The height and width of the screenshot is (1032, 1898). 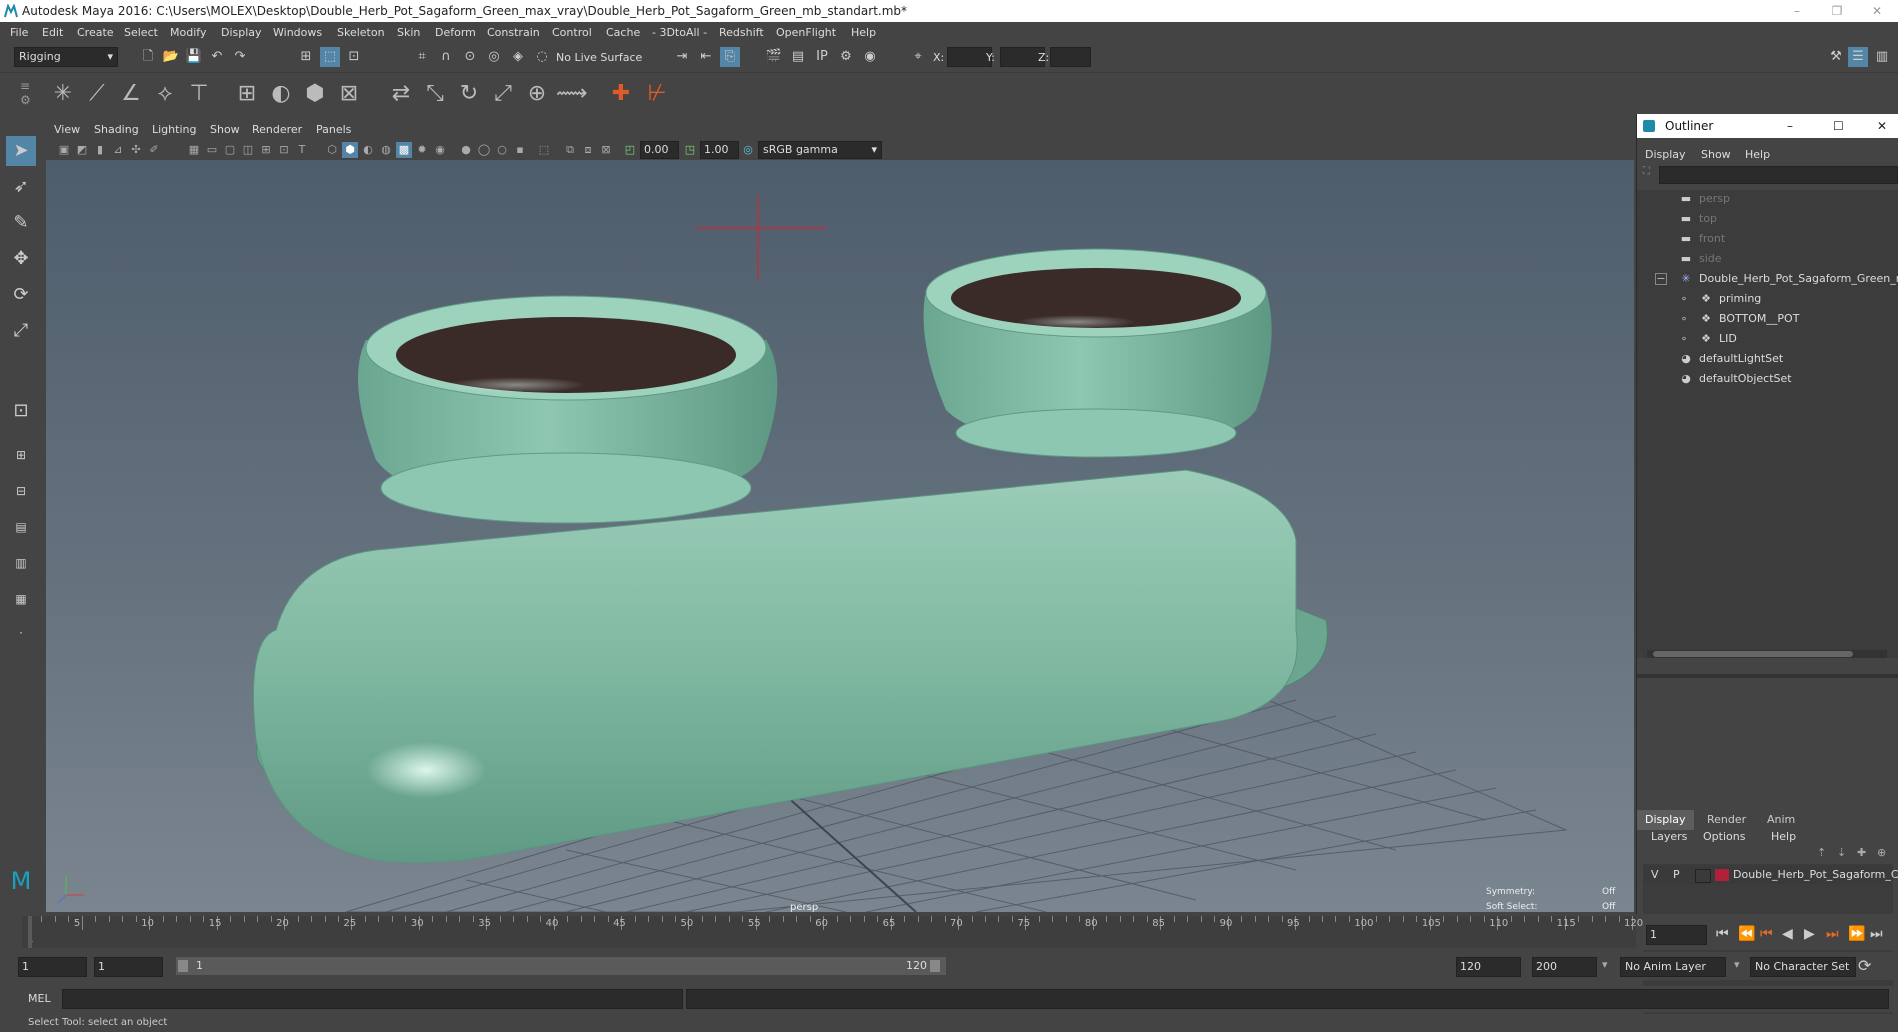 I want to click on outliner-item: ◕ defaultObjectSet, so click(x=1767, y=379).